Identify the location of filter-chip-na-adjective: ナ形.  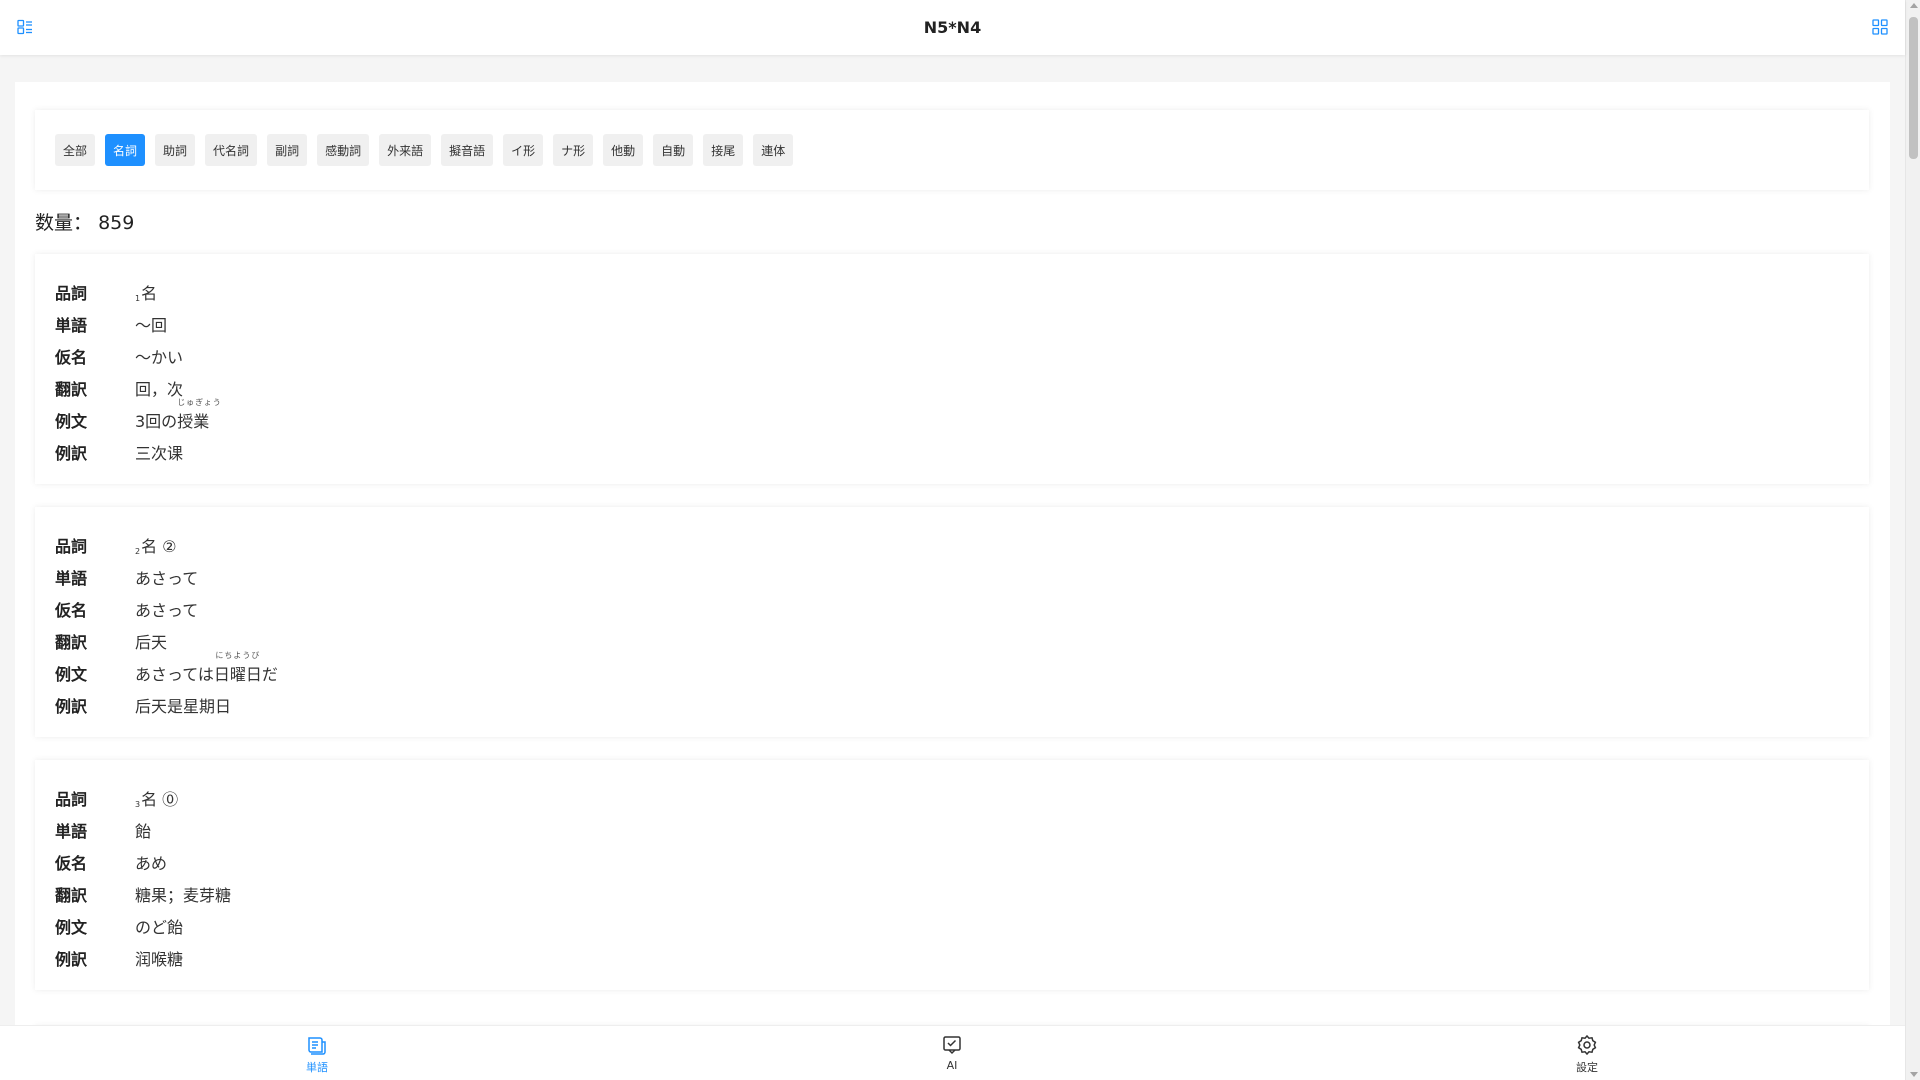
(573, 150).